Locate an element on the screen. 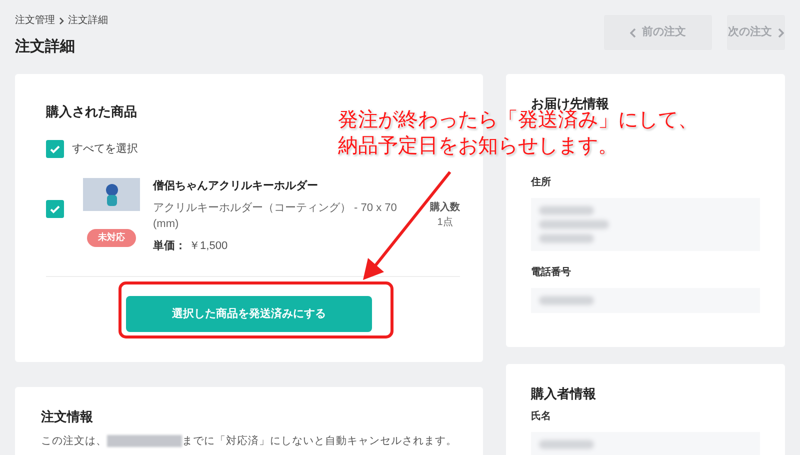 This screenshot has width=800, height=455. checkbox-label: すべてを選択 is located at coordinates (105, 149).